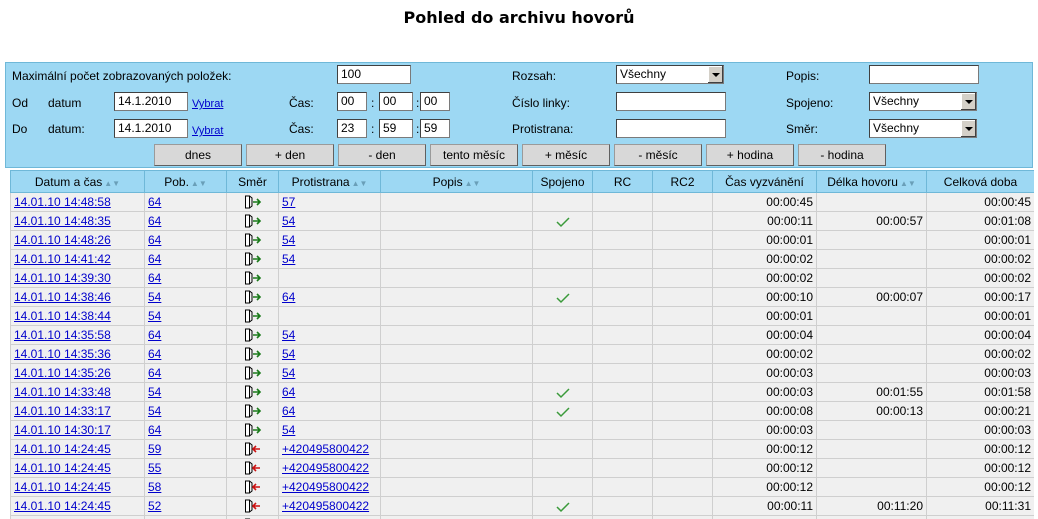 Image resolution: width=1038 pixels, height=519 pixels. Describe the element at coordinates (154, 449) in the screenshot. I see `pob-link: 59` at that location.